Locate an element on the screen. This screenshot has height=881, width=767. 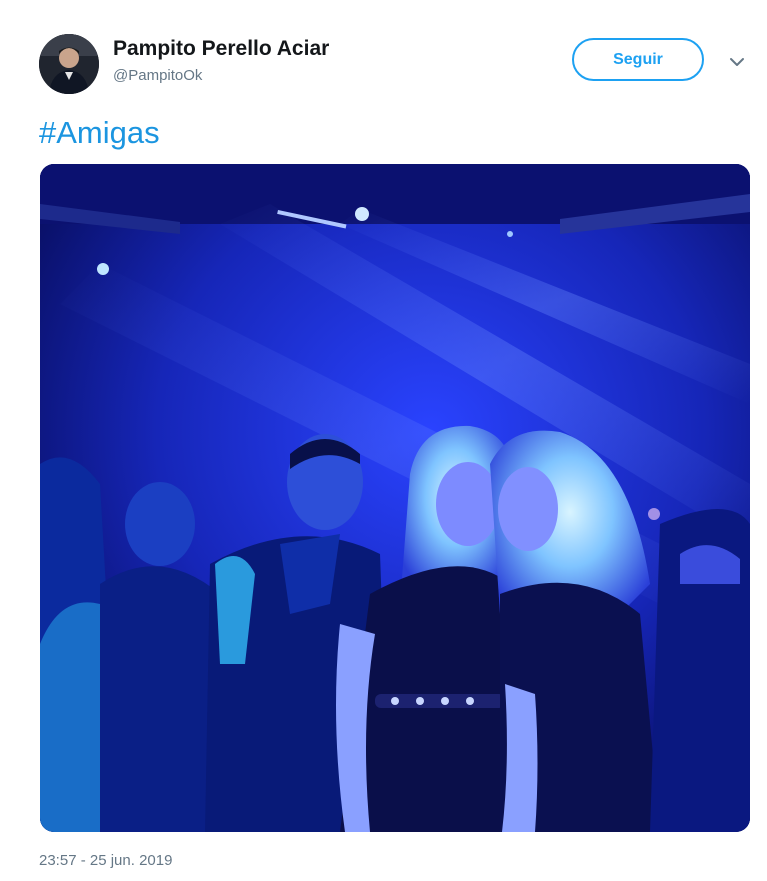
follow-button: Seguir is located at coordinates (638, 59).